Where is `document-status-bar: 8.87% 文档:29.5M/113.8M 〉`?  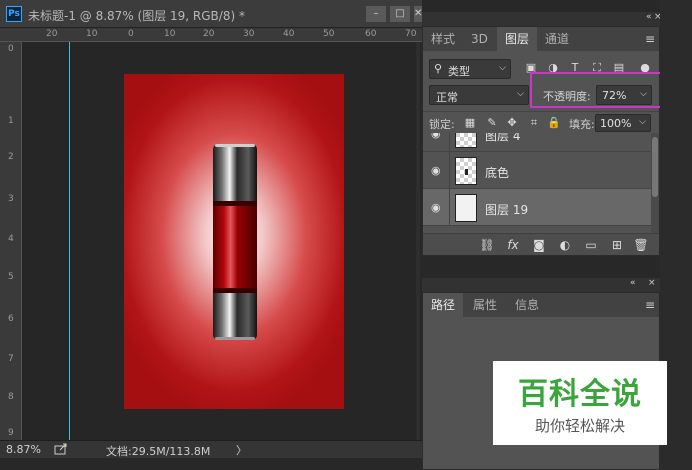 document-status-bar: 8.87% 文档:29.5M/113.8M 〉 is located at coordinates (211, 449).